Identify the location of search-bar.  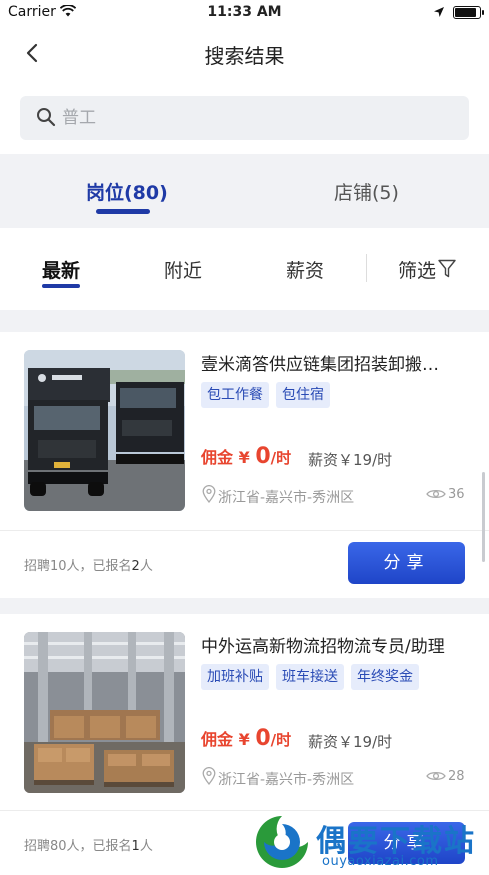
(244, 118).